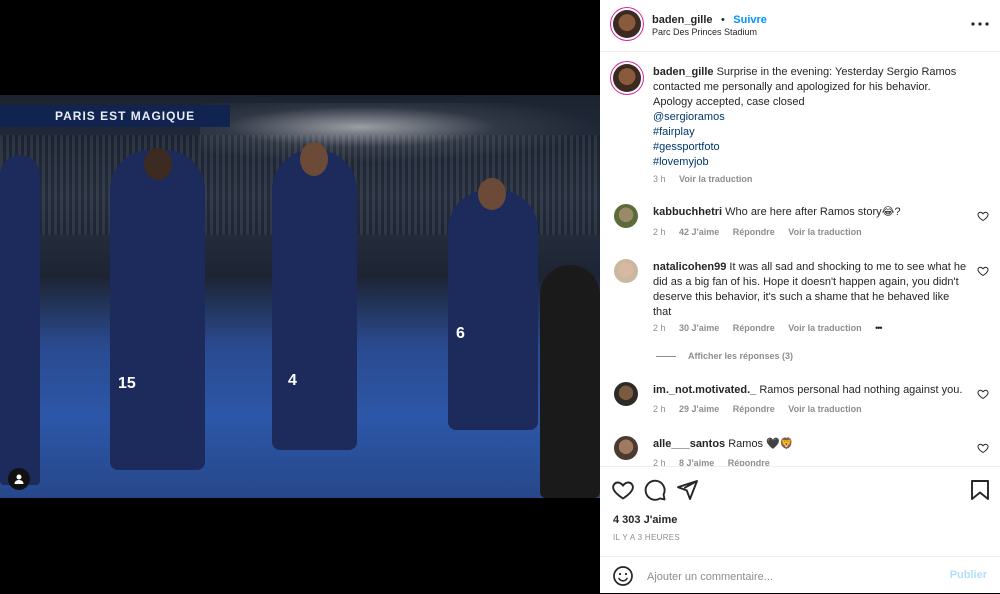 This screenshot has height=594, width=1000. Describe the element at coordinates (861, 390) in the screenshot. I see `comment-text: Ramos personal had nothing against you.` at that location.